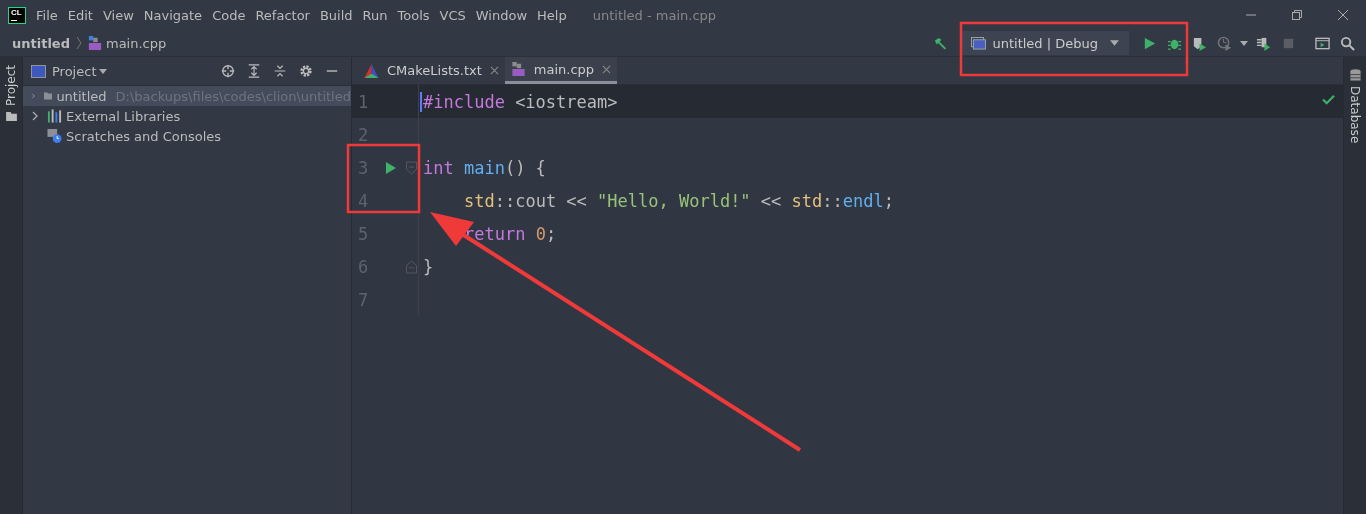 This screenshot has width=1366, height=514. Describe the element at coordinates (187, 136) in the screenshot. I see `tree-item: Scratches and Consoles` at that location.